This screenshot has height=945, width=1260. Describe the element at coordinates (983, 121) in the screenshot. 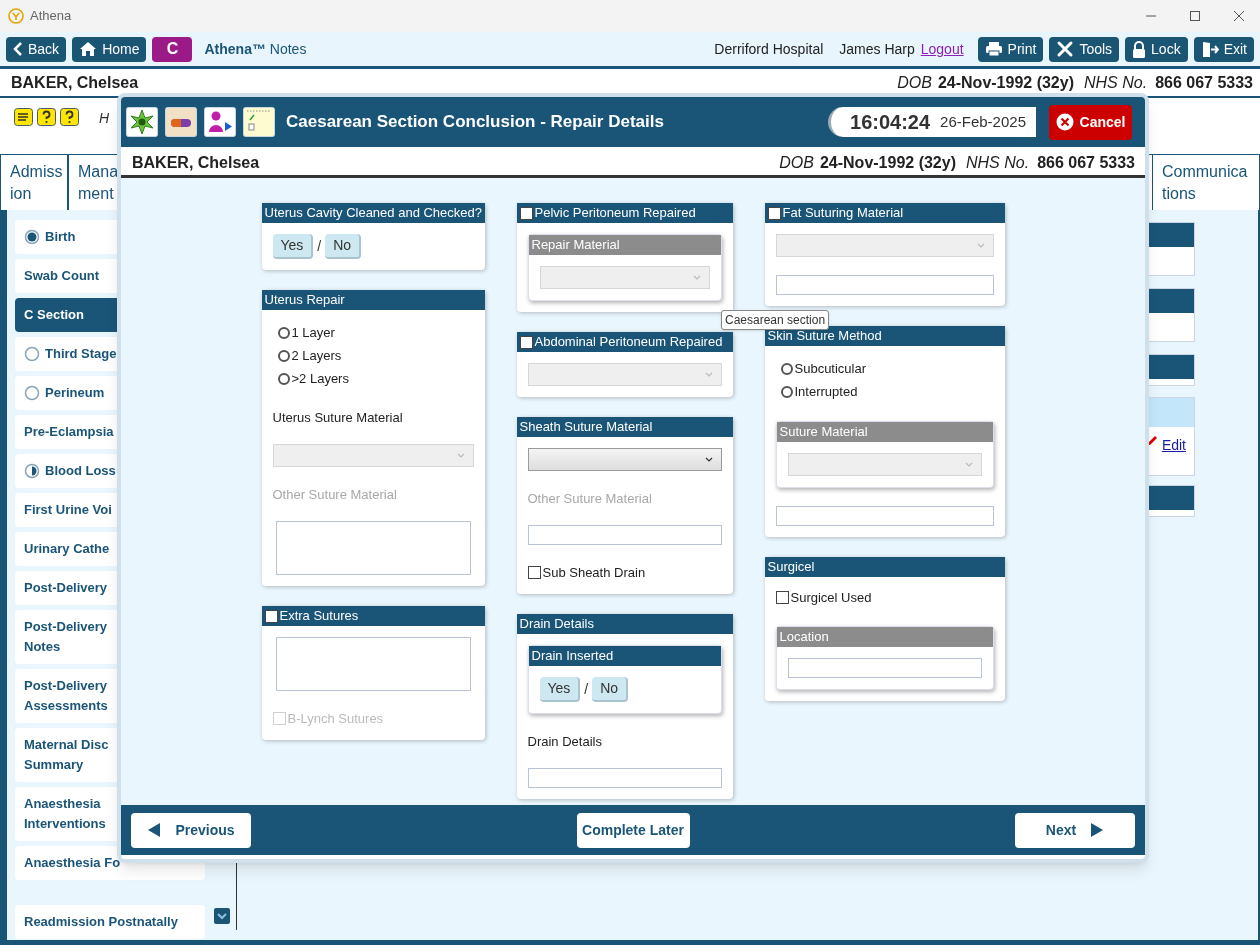

I see `clock-date: 26-Feb-2025` at that location.